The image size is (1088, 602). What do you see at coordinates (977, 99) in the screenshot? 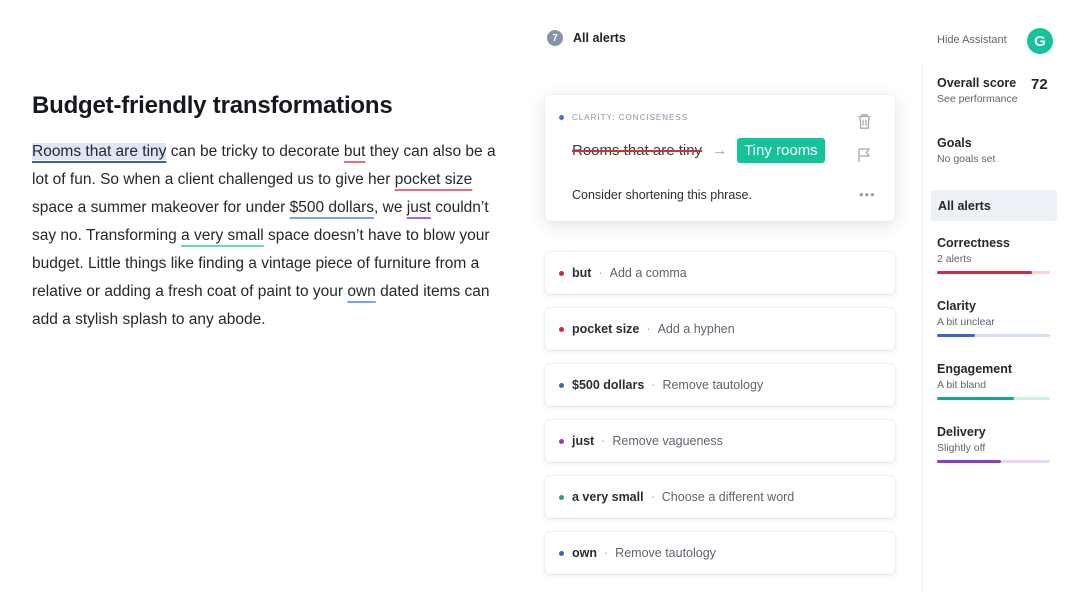
I see `see-performance-link: See performance` at bounding box center [977, 99].